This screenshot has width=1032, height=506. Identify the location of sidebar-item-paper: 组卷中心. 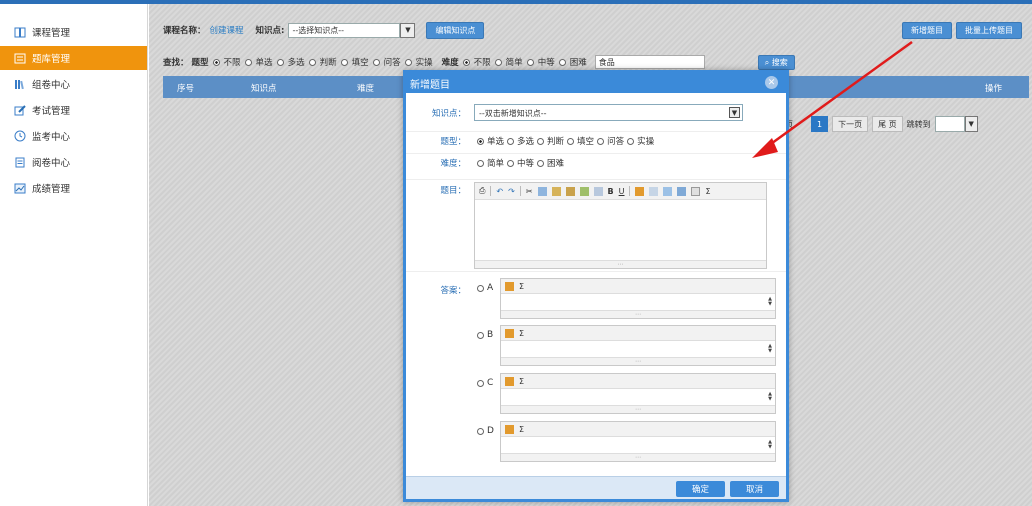
(73, 84).